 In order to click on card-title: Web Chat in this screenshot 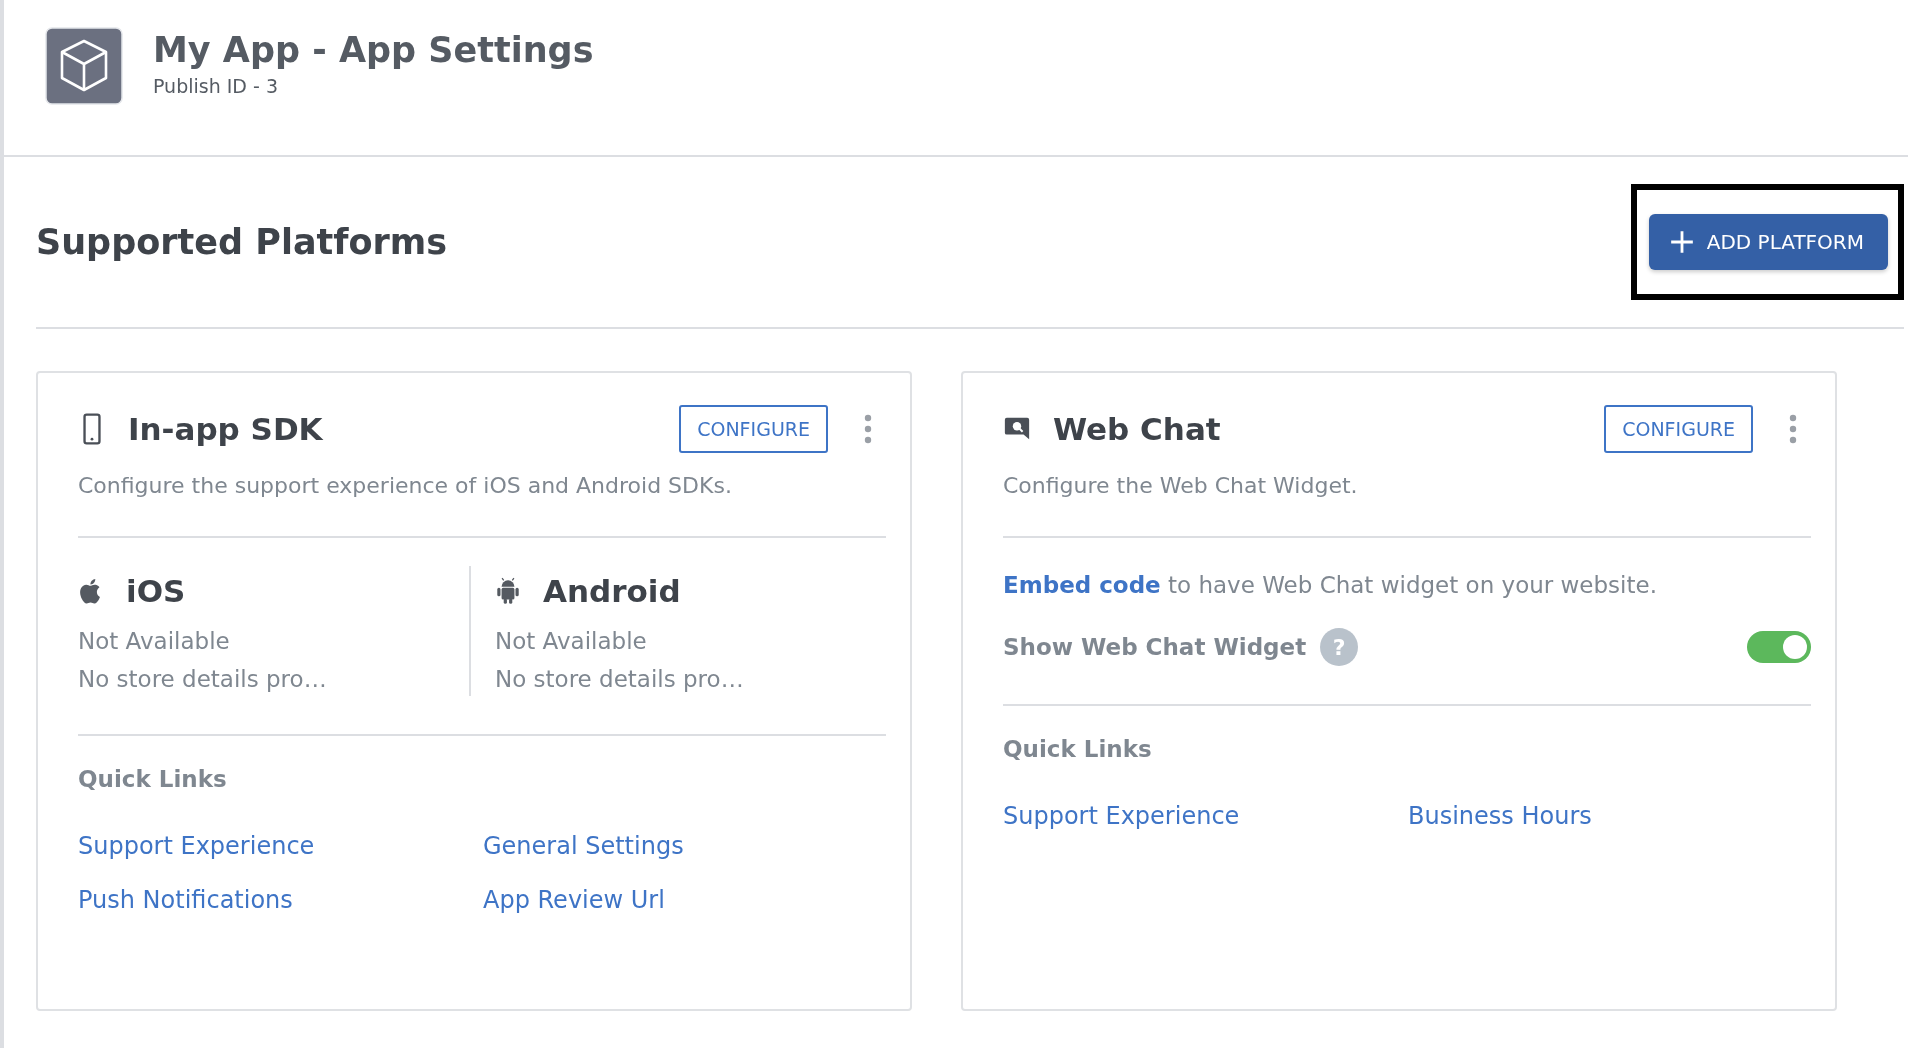, I will do `click(1137, 429)`.